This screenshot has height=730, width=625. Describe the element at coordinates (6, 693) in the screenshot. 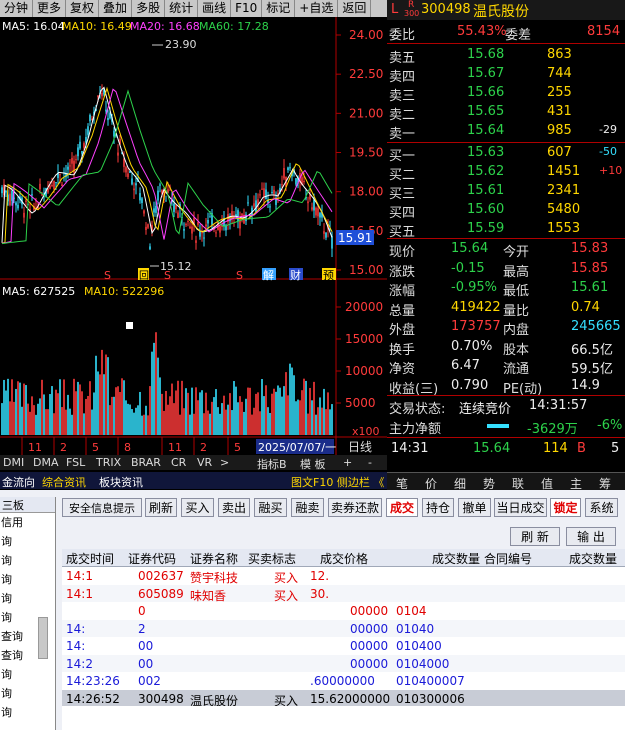

I see `left-nav-item-9: 询` at that location.